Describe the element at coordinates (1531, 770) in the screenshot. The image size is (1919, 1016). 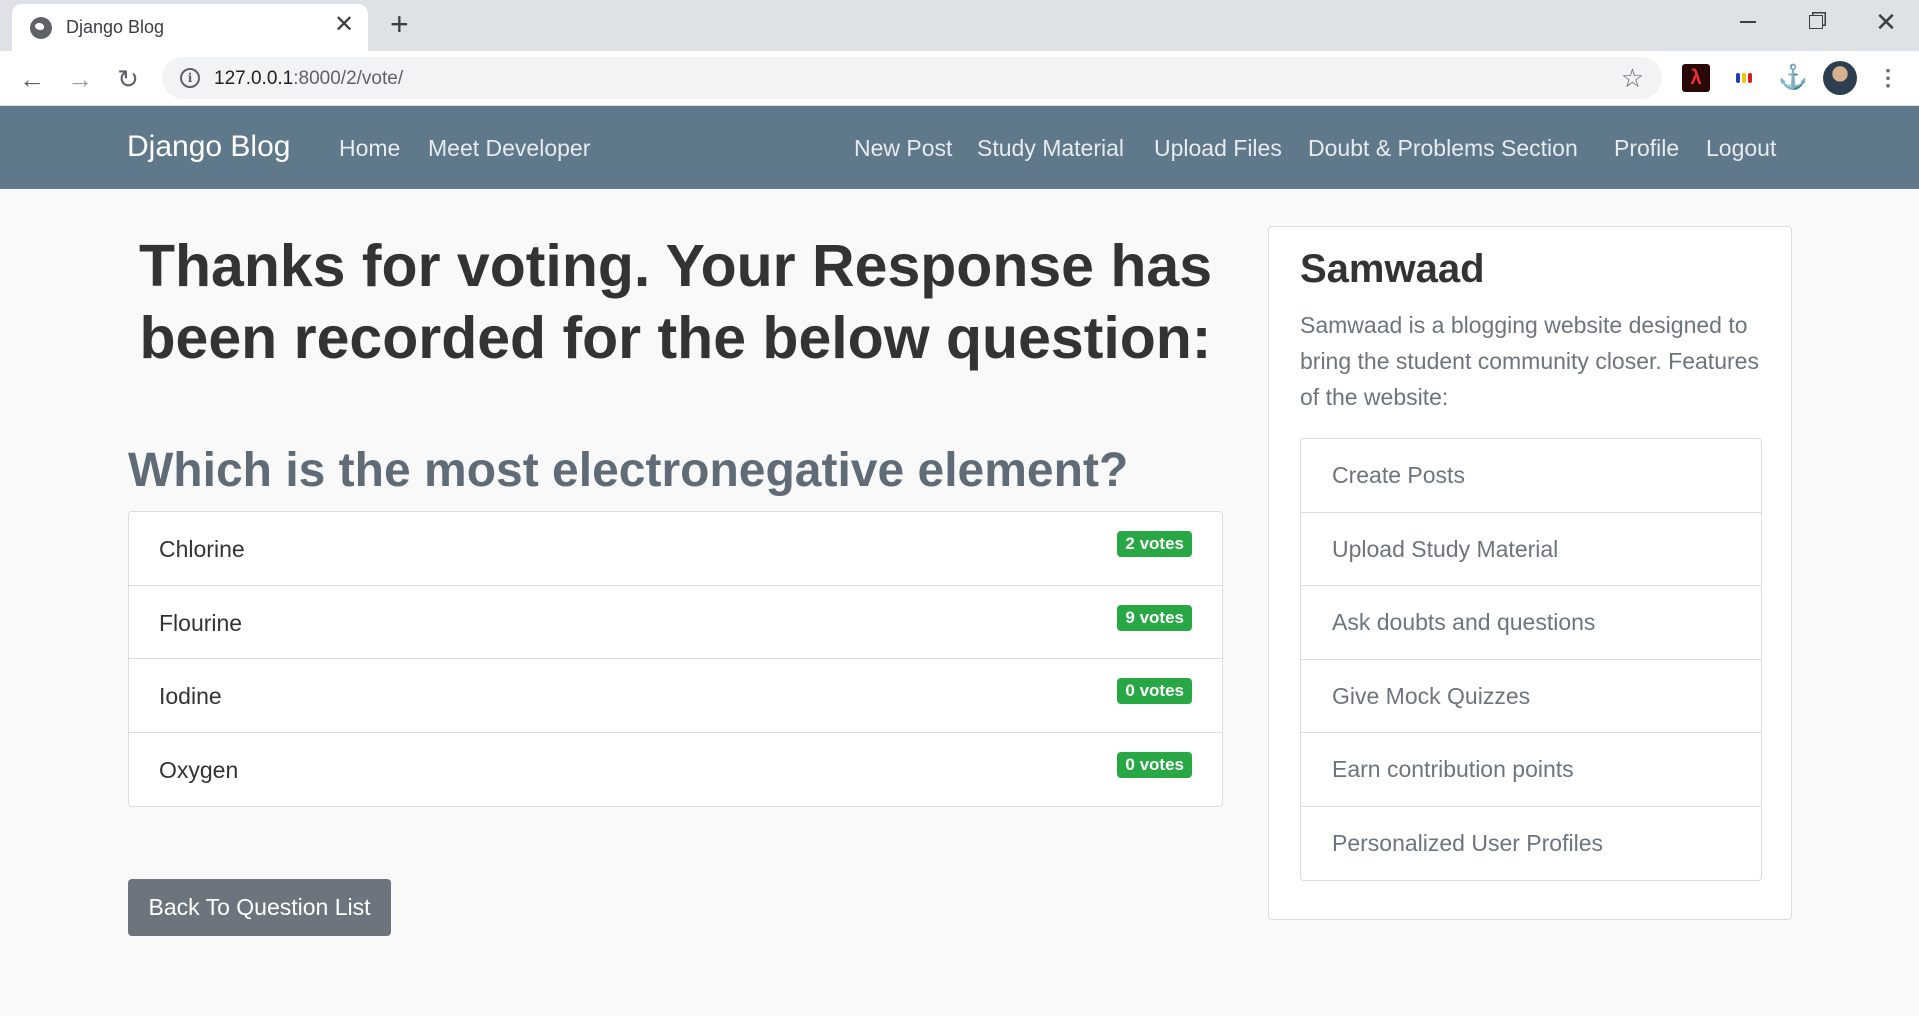
I see `feature-item: Earn contribution points` at that location.